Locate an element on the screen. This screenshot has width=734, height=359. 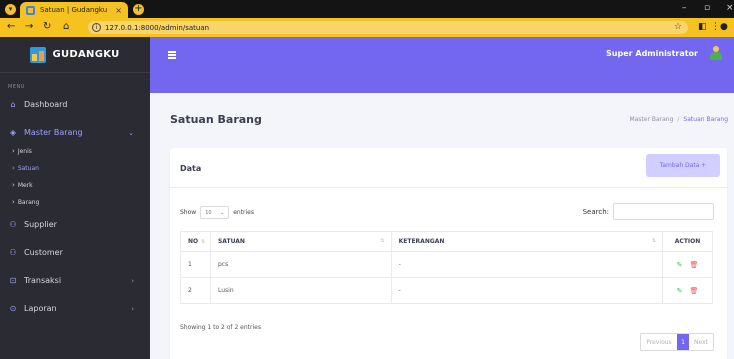
browser-tab: Satuan | Gudangku × is located at coordinates (74, 10).